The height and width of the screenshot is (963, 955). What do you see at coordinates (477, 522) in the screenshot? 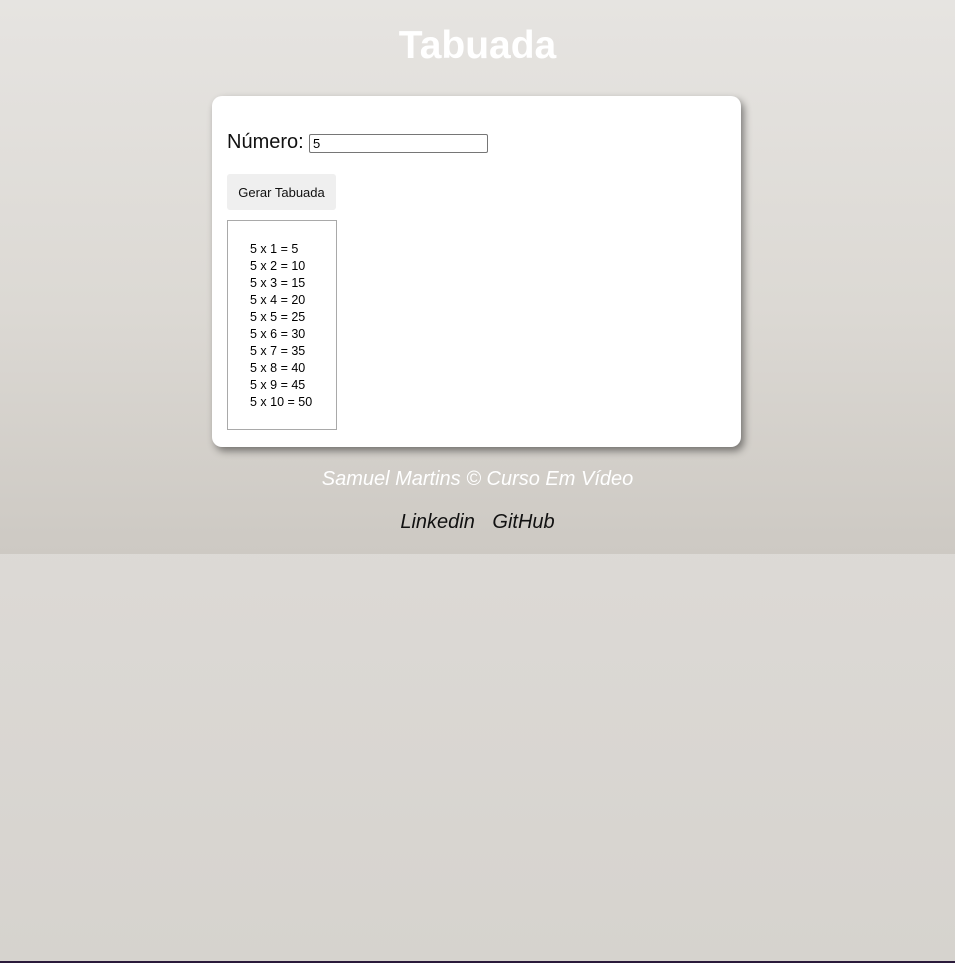
I see `footer-links: Linkedin GitHub` at bounding box center [477, 522].